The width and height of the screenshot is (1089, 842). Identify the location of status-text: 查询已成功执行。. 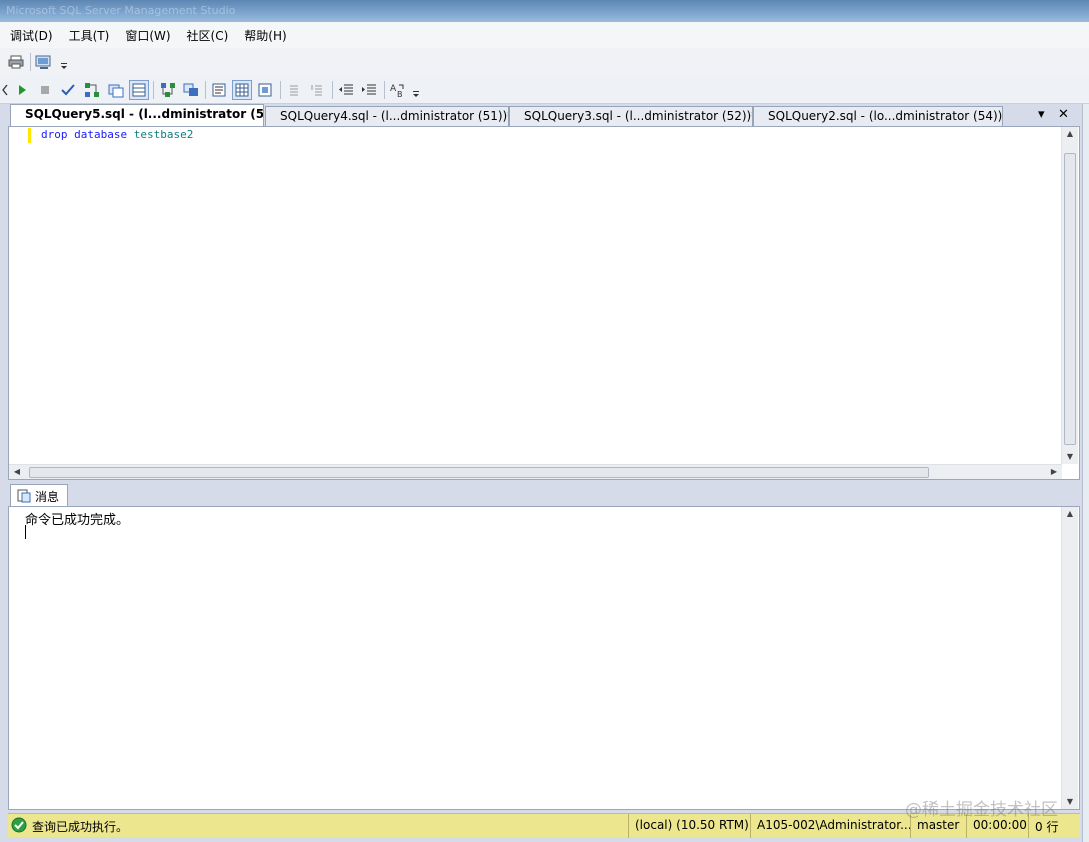
(80, 827).